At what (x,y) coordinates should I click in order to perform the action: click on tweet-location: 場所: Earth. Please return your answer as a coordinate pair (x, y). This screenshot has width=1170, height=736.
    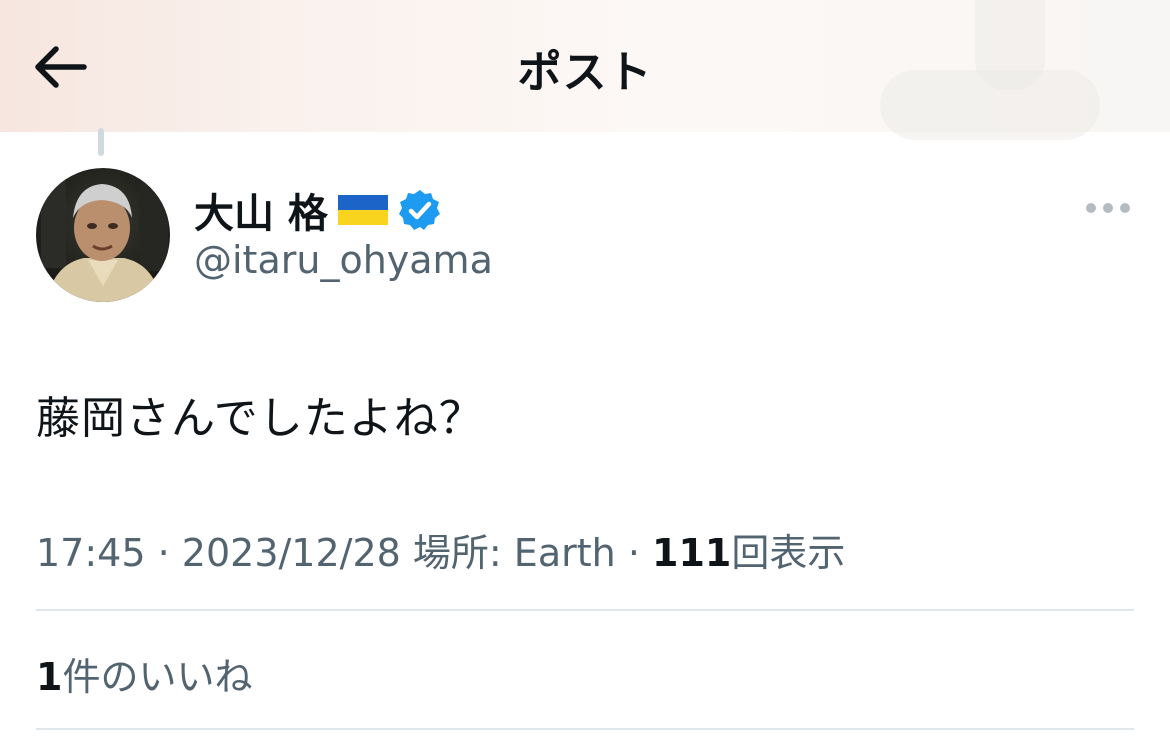
    Looking at the image, I should click on (514, 553).